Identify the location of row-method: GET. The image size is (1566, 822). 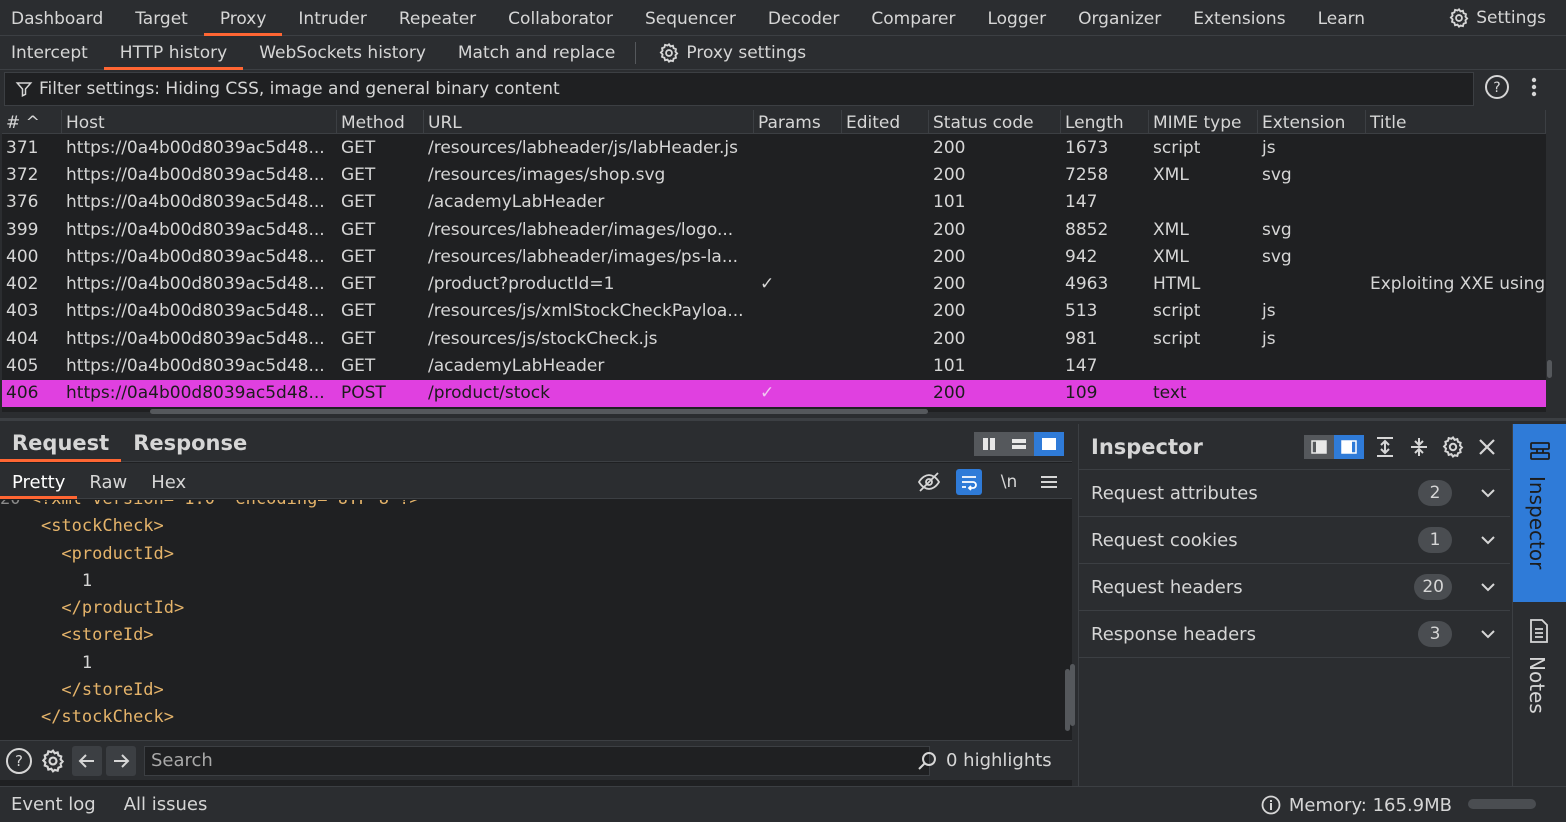
(358, 147).